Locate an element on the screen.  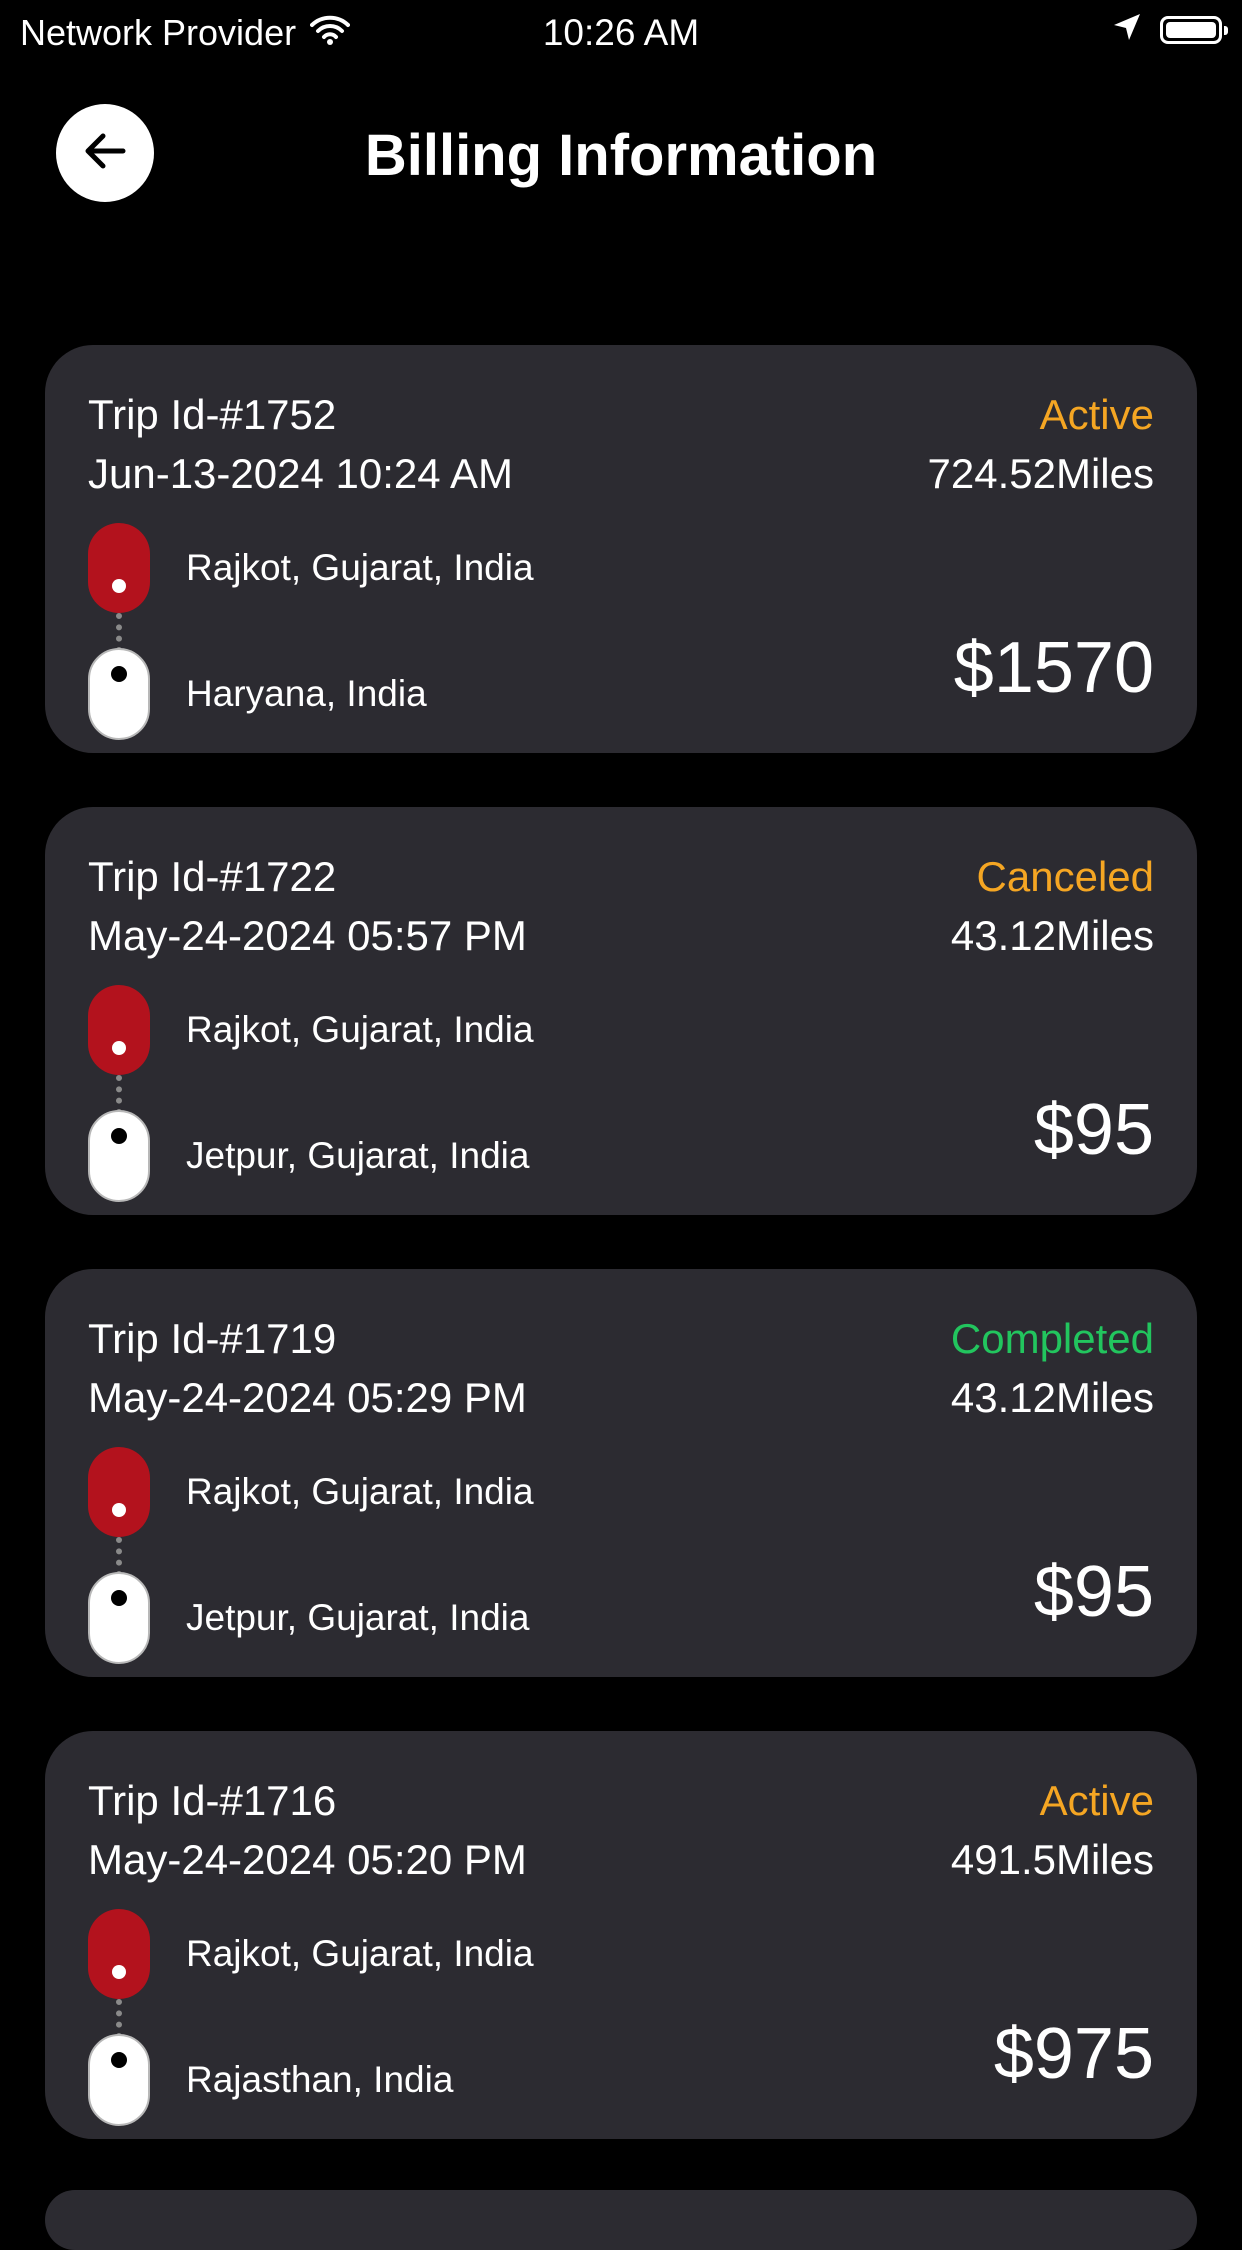
trip-id: Trip Id-#1752 is located at coordinates (212, 414).